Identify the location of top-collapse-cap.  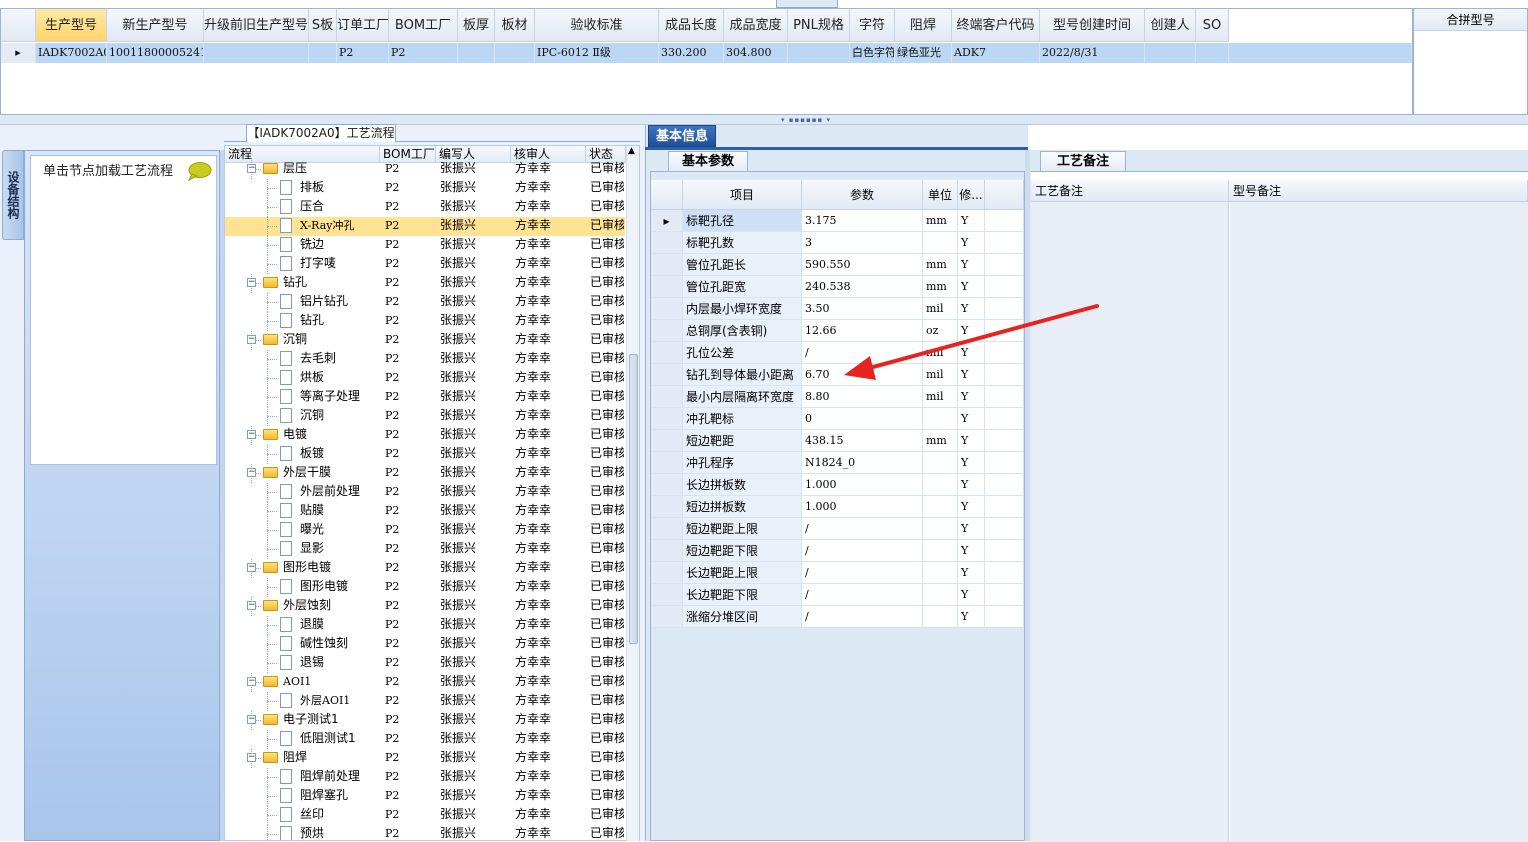
(807, 4).